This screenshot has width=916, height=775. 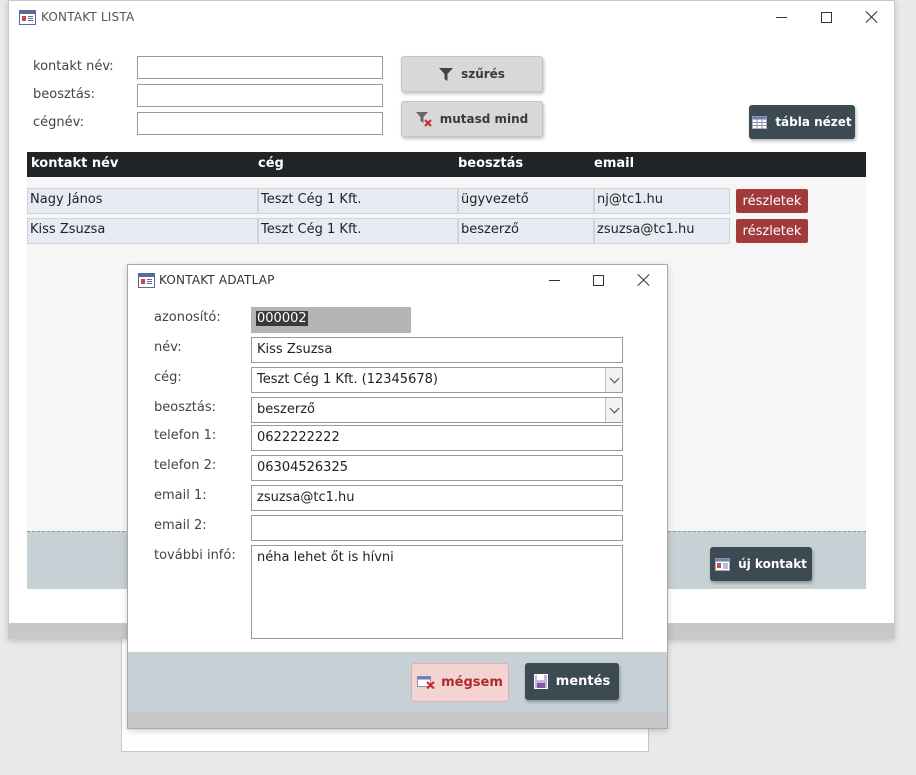 What do you see at coordinates (484, 119) in the screenshot?
I see `show-all-button-label: mutasd mind` at bounding box center [484, 119].